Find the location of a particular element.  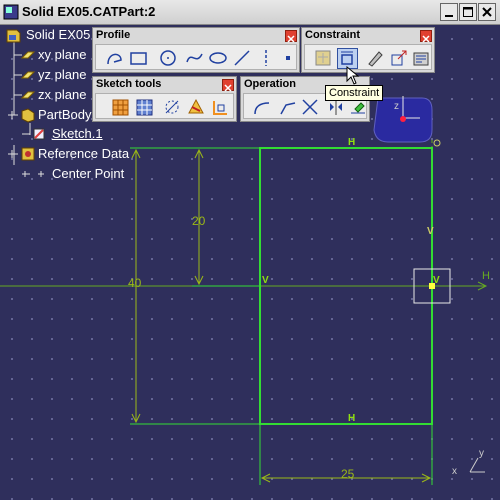

rectangle-tool-button is located at coordinates (138, 58).